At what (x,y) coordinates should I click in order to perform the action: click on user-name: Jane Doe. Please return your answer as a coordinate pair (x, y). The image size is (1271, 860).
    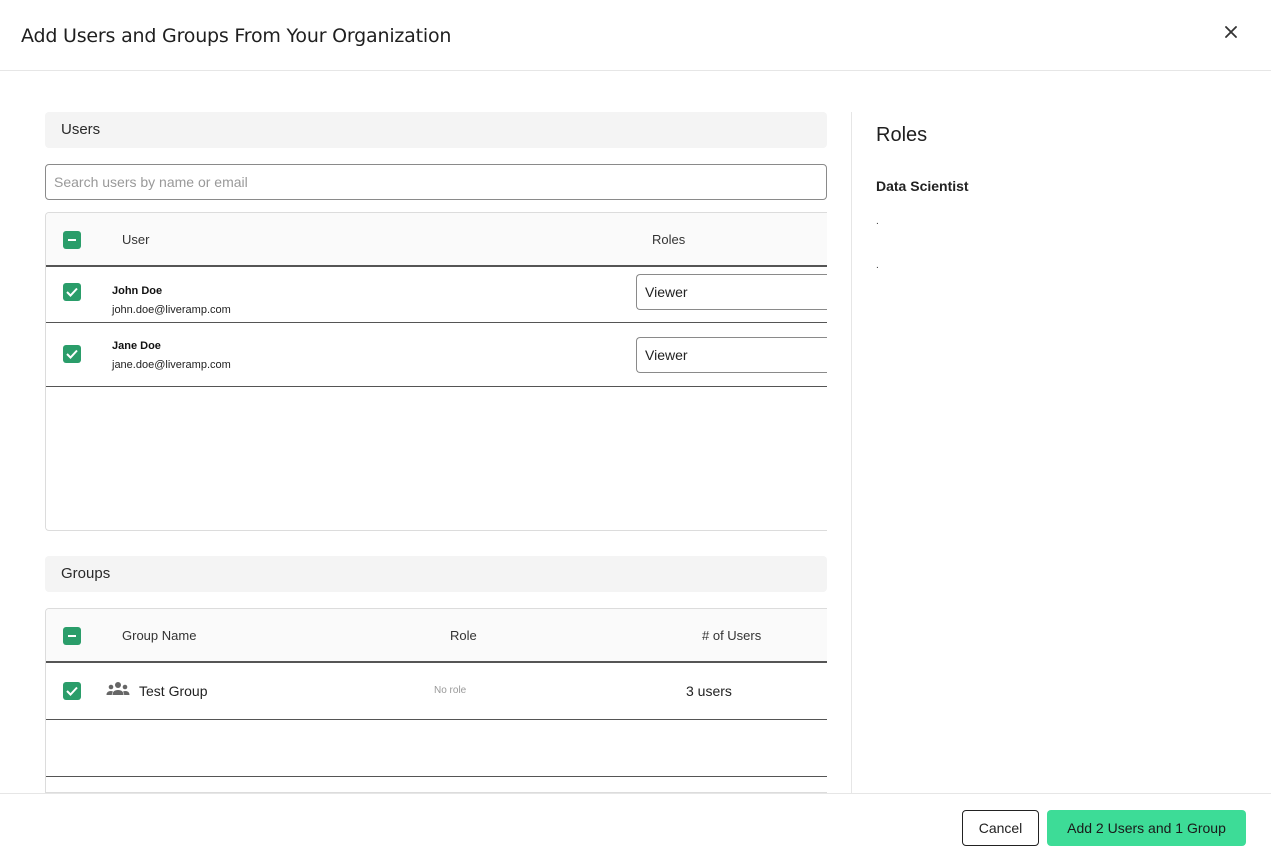
    Looking at the image, I should click on (136, 346).